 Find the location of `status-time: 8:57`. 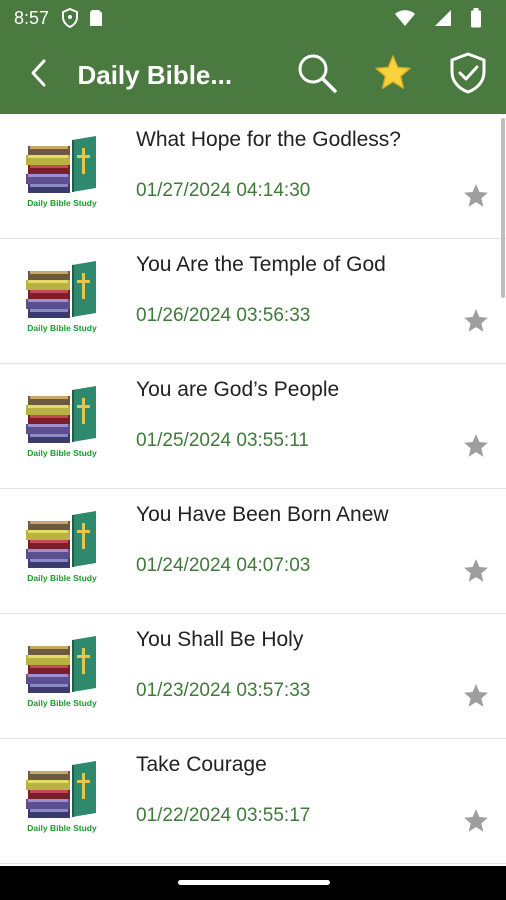

status-time: 8:57 is located at coordinates (32, 17).